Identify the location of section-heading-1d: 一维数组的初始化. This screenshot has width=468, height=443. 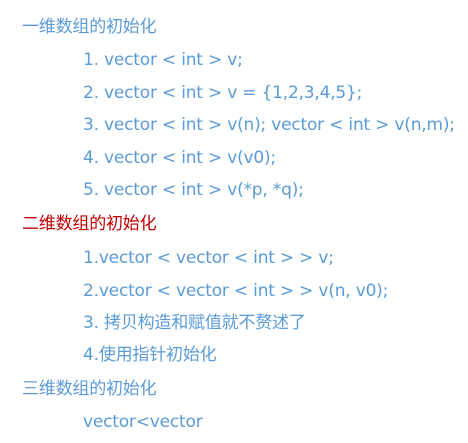
(89, 27).